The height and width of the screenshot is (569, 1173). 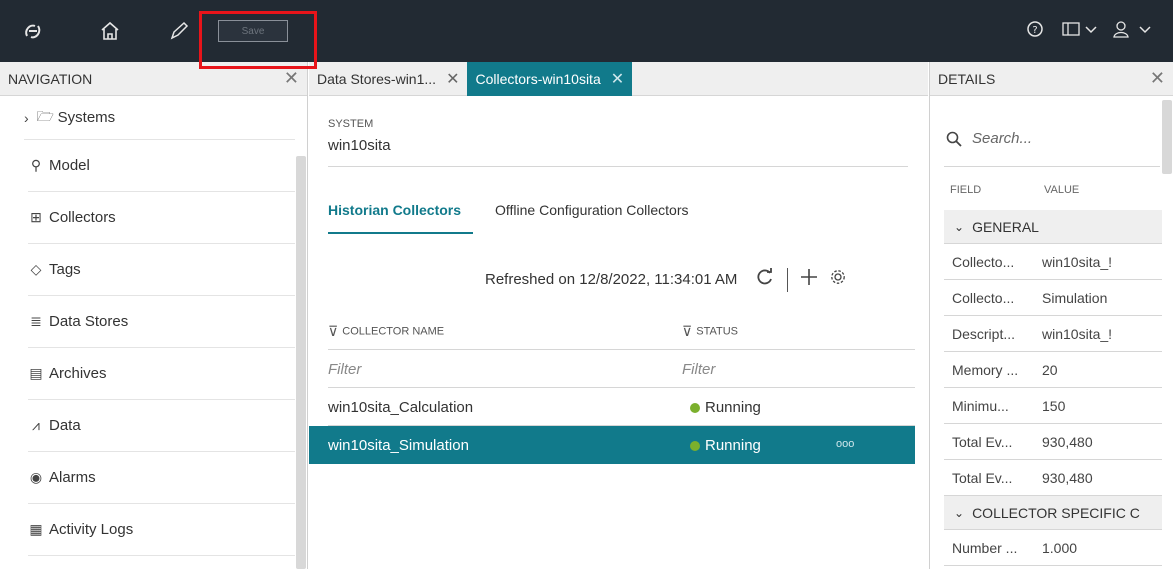 I want to click on filter-input-name: Filter, so click(x=344, y=369).